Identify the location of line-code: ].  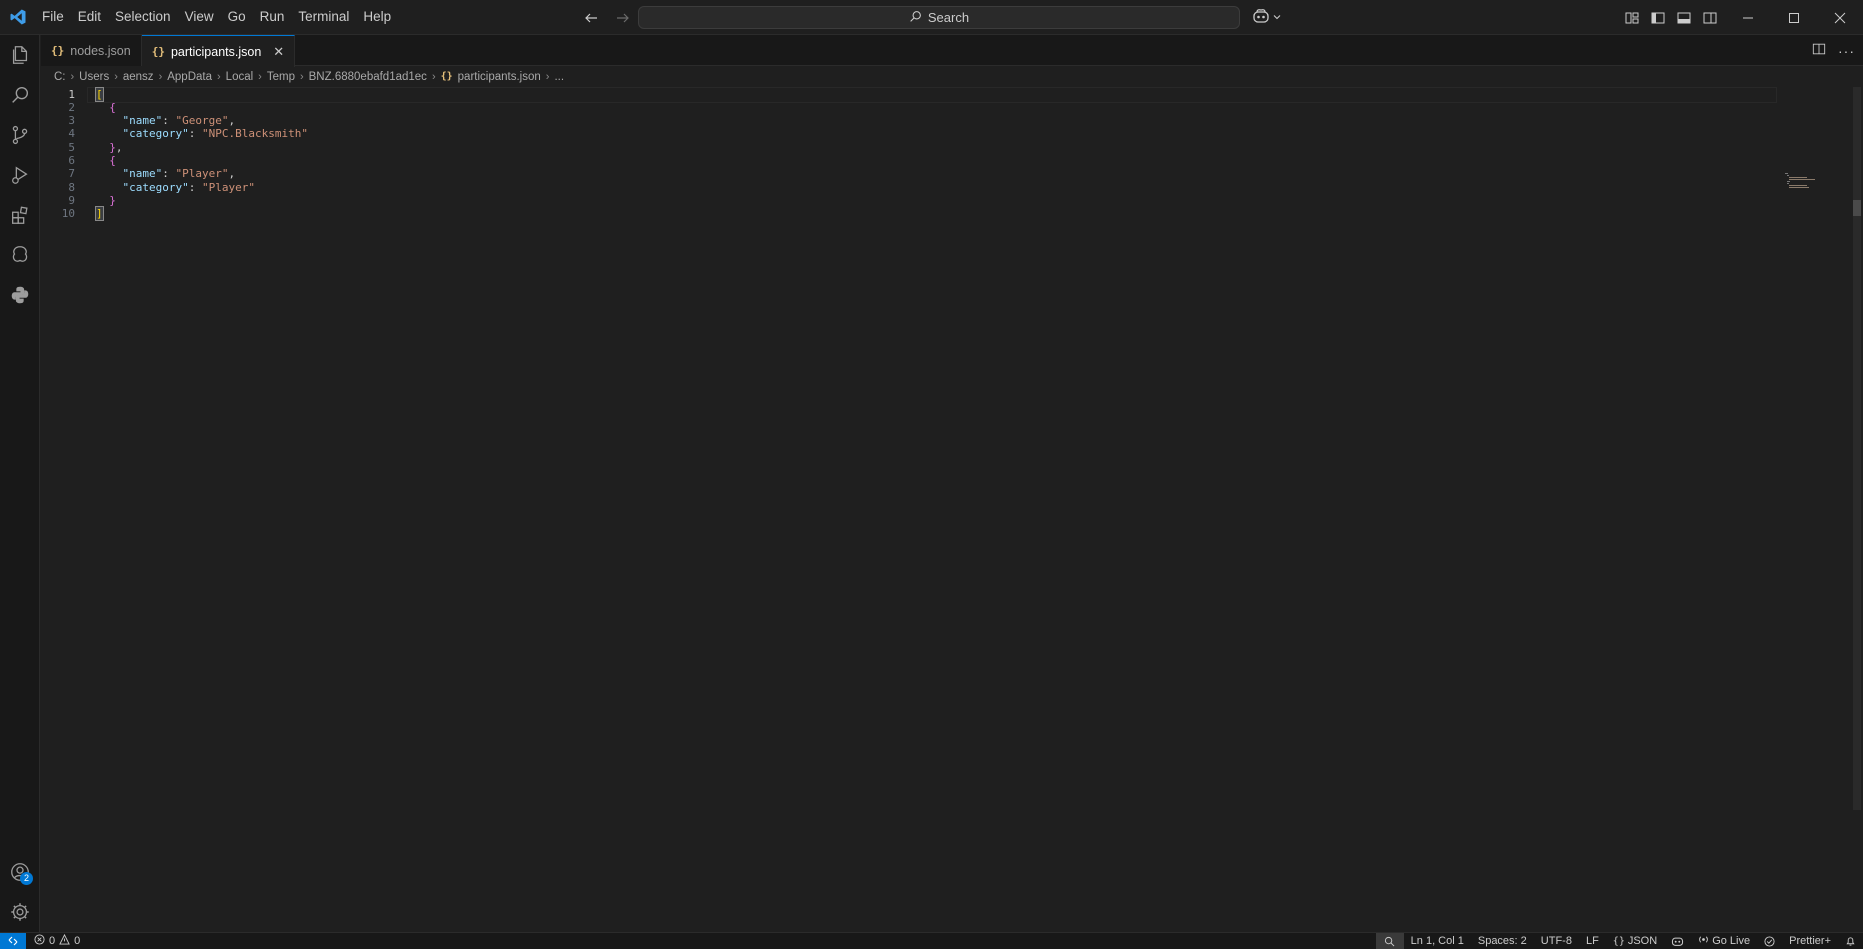
(99, 214).